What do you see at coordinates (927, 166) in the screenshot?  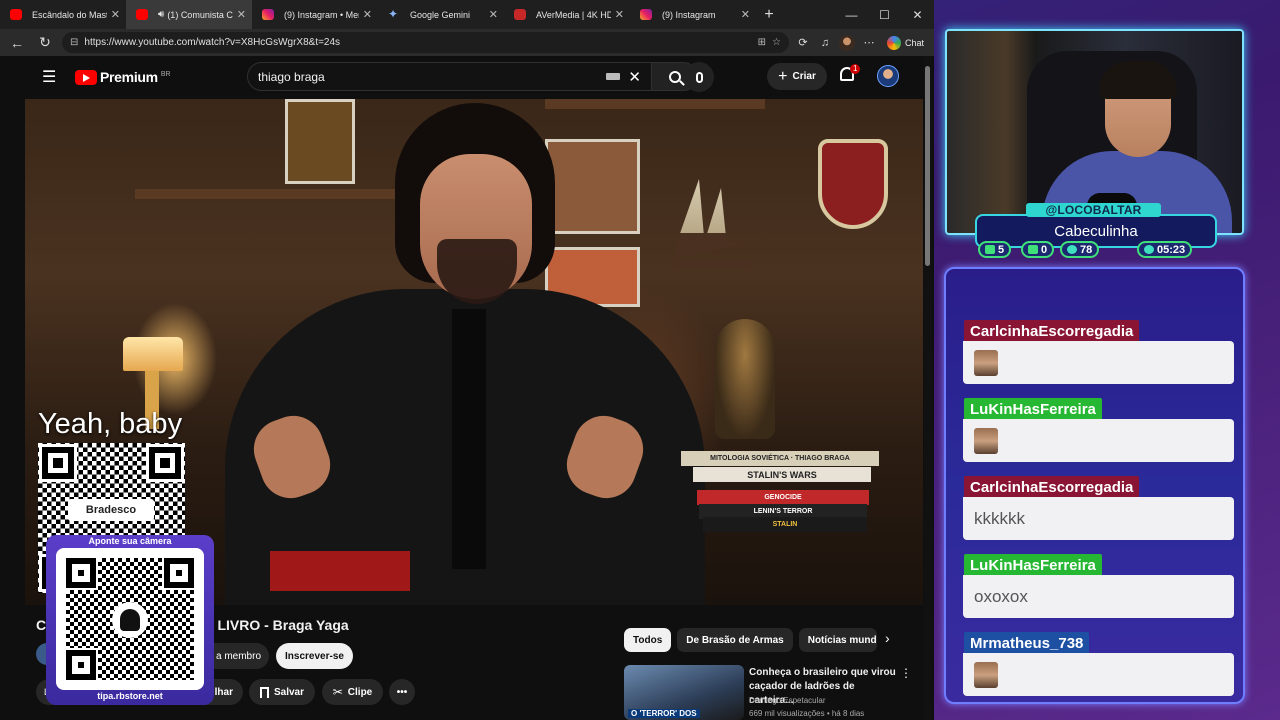 I see `scrollbar-thumb` at bounding box center [927, 166].